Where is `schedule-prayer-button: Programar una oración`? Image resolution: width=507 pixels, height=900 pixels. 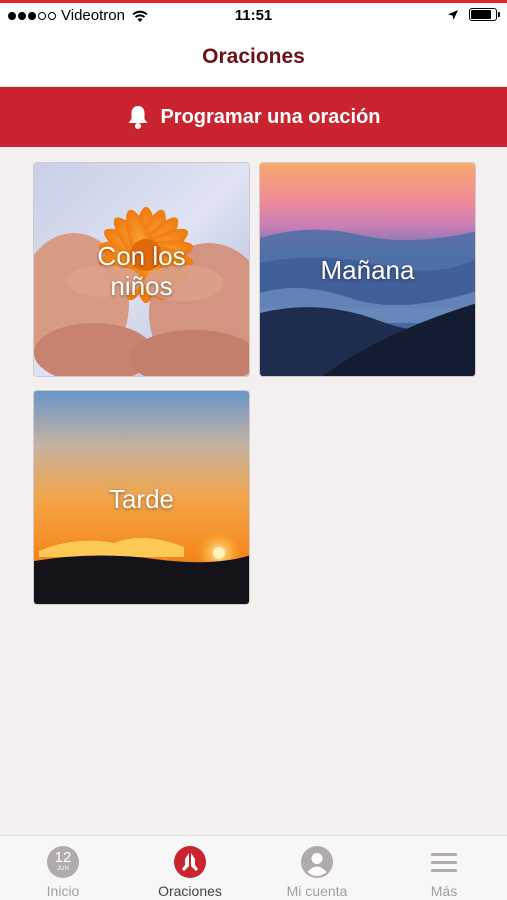 schedule-prayer-button: Programar una oración is located at coordinates (253, 117).